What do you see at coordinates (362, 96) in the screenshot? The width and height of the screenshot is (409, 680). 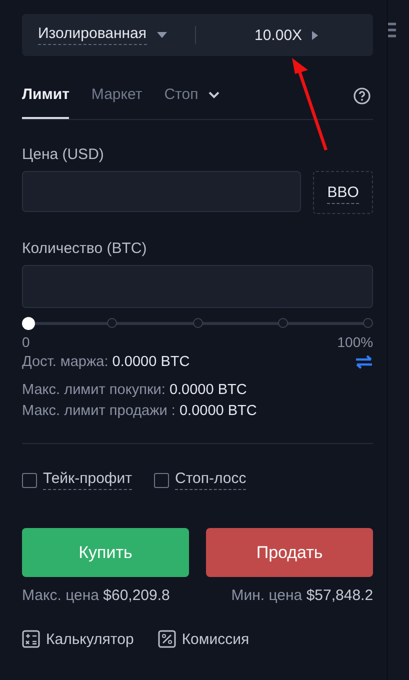 I see `help-icon` at bounding box center [362, 96].